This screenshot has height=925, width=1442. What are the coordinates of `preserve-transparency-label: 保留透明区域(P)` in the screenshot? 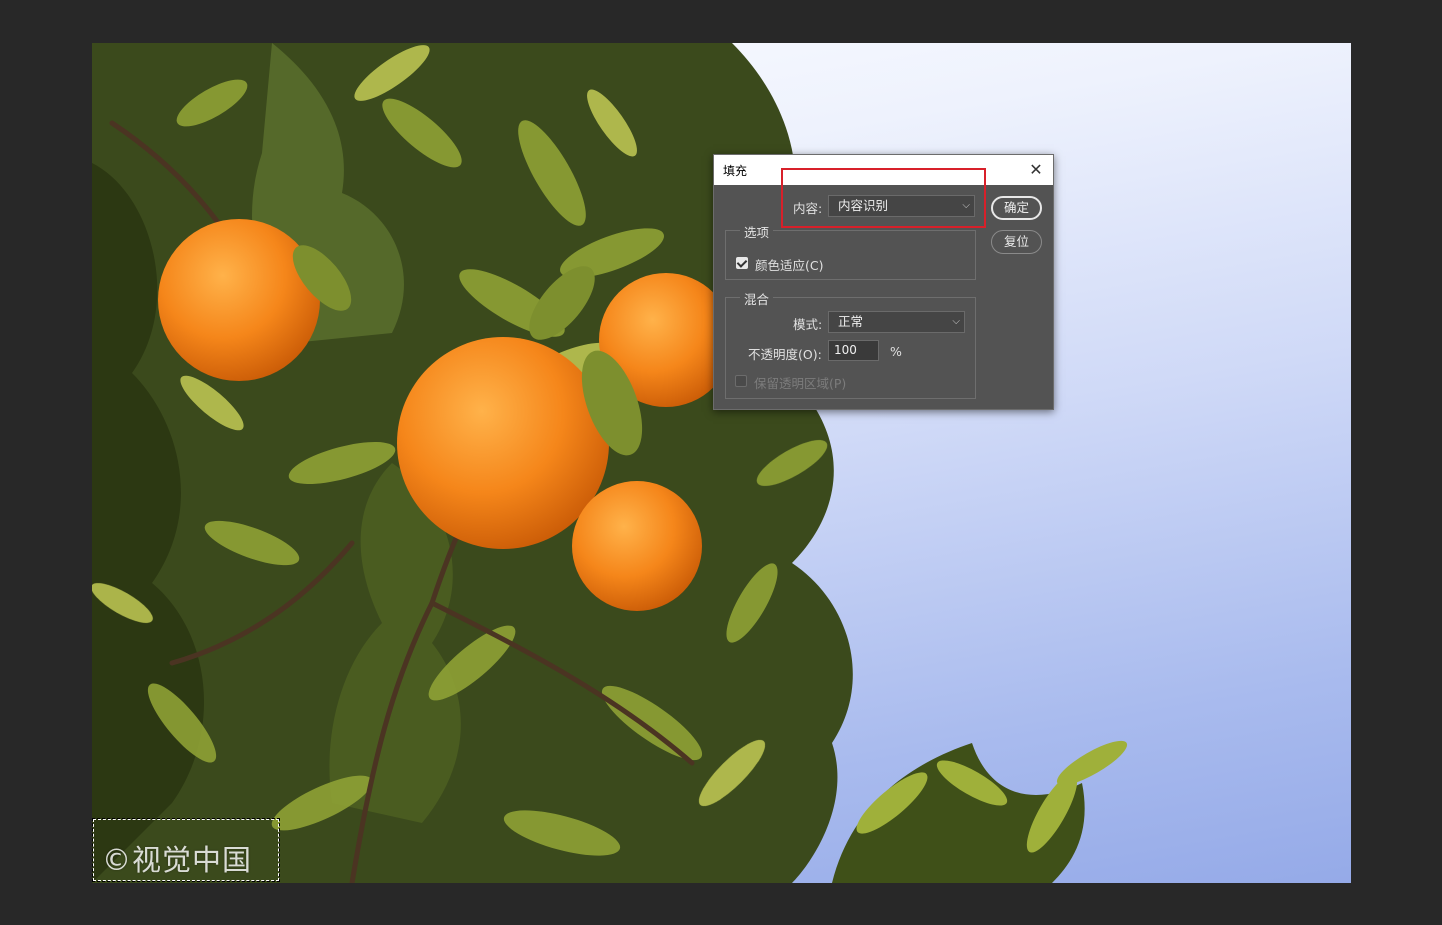 It's located at (800, 383).